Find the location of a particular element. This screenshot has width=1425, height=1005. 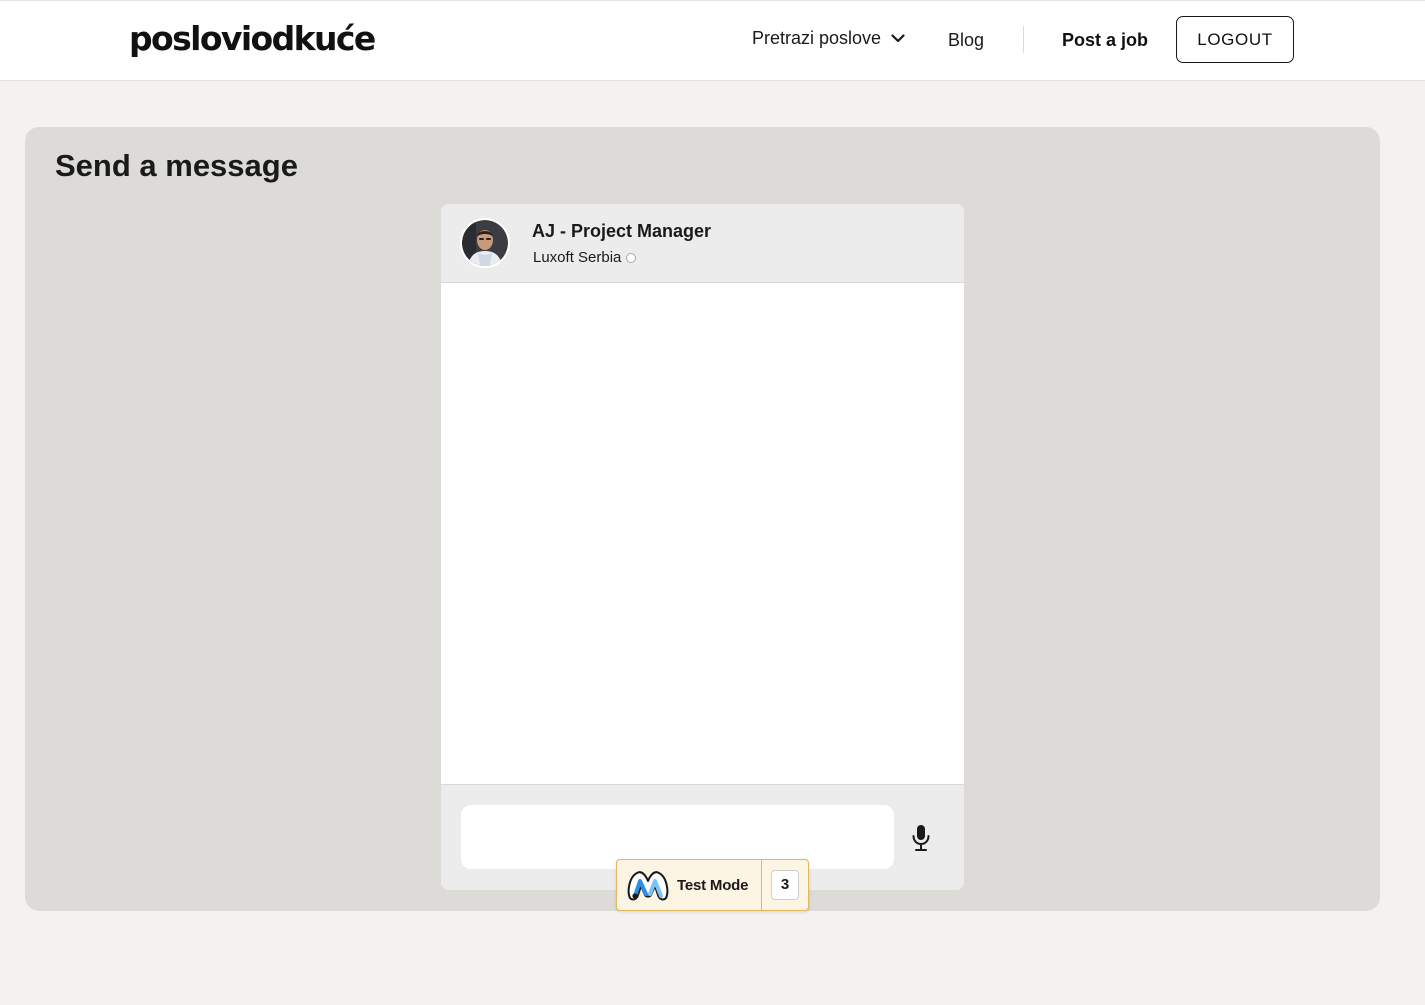

test-mode-count: 3 is located at coordinates (785, 885).